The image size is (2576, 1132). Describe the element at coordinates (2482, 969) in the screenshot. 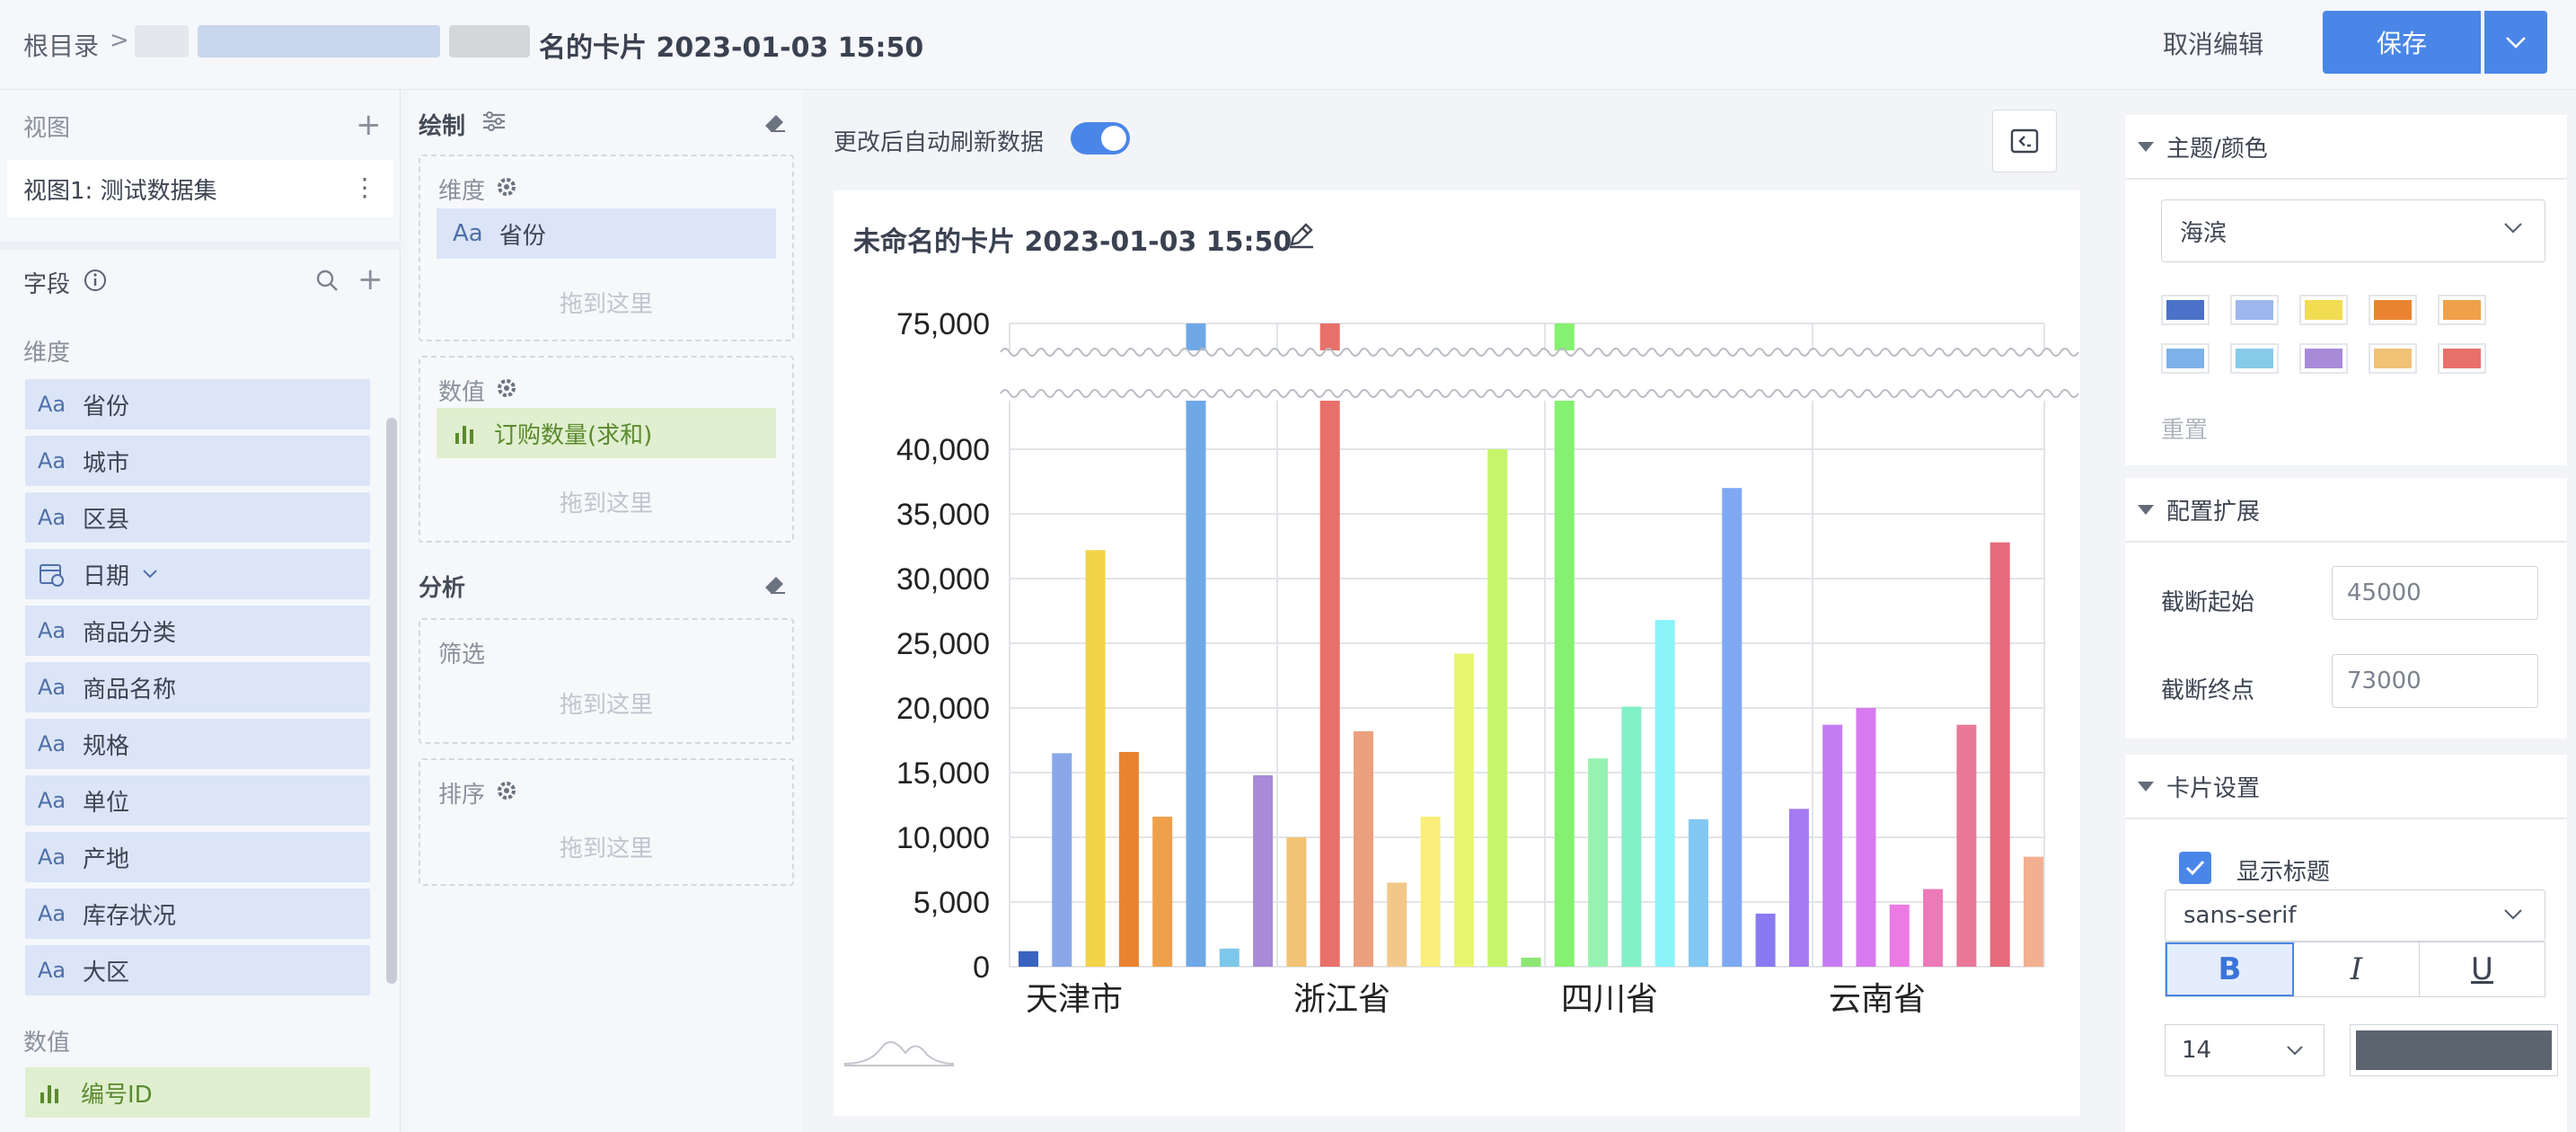

I see `underline-button: U` at that location.